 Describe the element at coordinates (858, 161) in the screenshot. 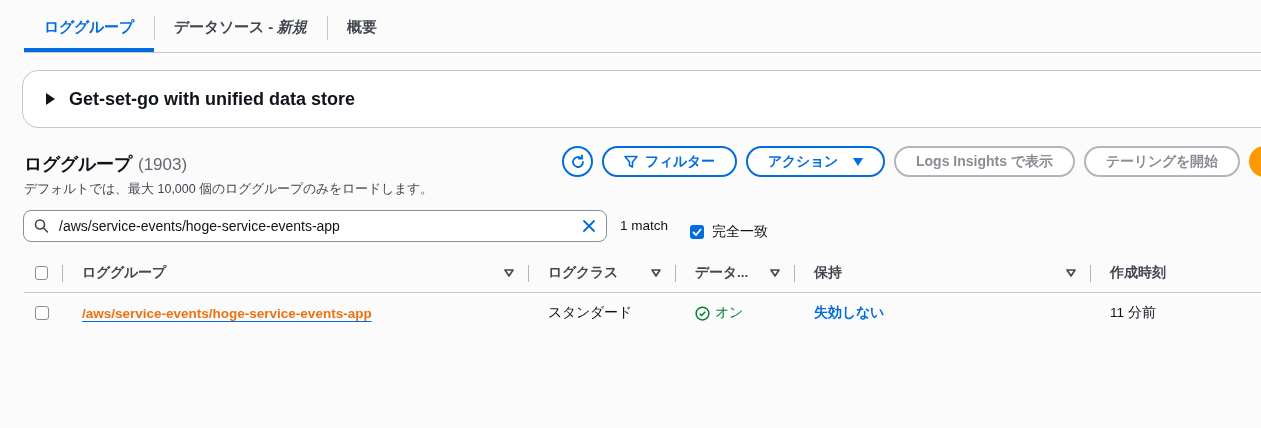

I see `caret-icon` at that location.